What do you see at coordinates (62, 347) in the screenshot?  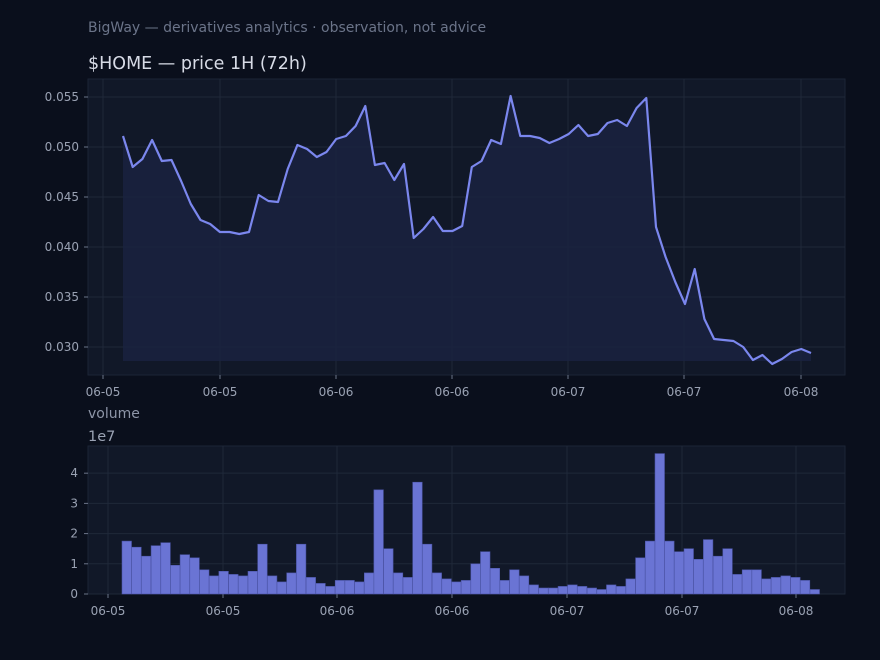 I see `price-y-tick-label: 0.030` at bounding box center [62, 347].